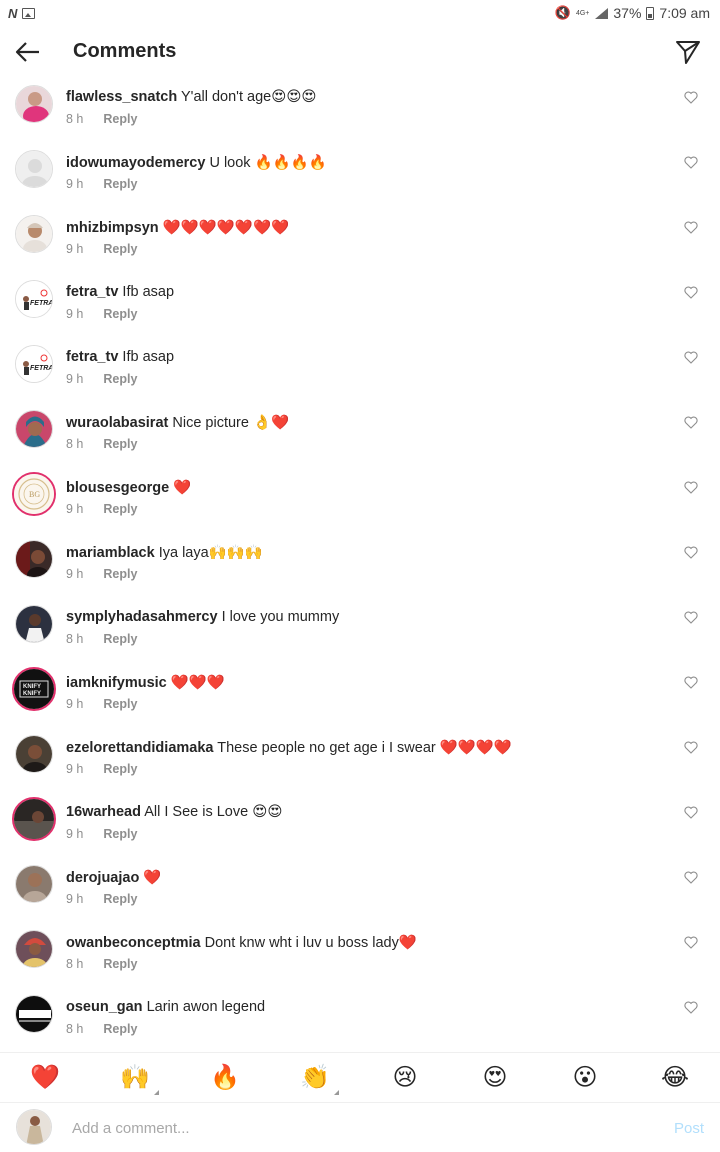  I want to click on svg-text: KNIFY, so click(32, 687).